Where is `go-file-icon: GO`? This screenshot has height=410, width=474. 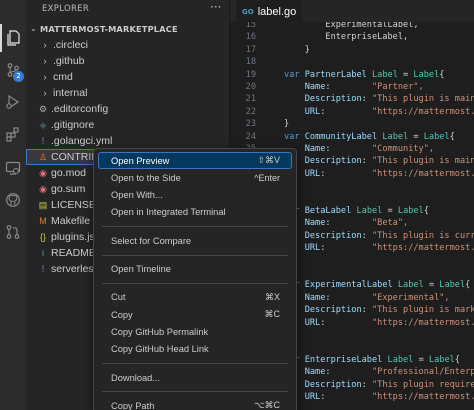 go-file-icon: GO is located at coordinates (248, 11).